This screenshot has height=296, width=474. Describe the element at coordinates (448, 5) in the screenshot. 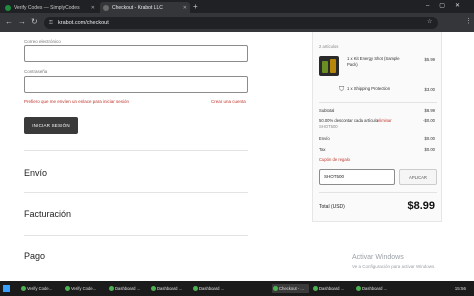

I see `window-controls: –▢✕` at that location.